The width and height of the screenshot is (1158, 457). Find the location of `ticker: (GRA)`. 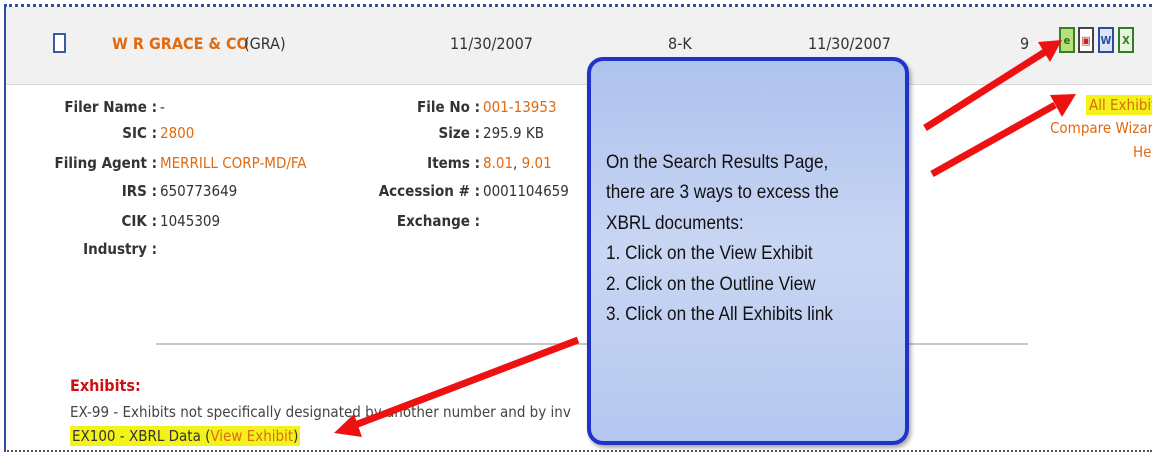

ticker: (GRA) is located at coordinates (265, 43).